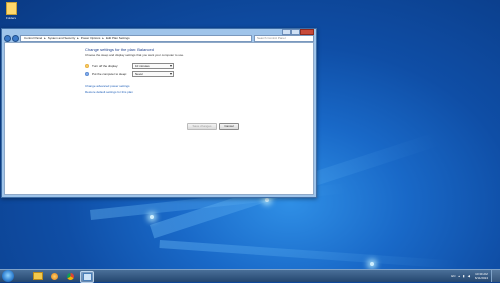 The width and height of the screenshot is (500, 283). I want to click on cancel-button: Cancel, so click(229, 126).